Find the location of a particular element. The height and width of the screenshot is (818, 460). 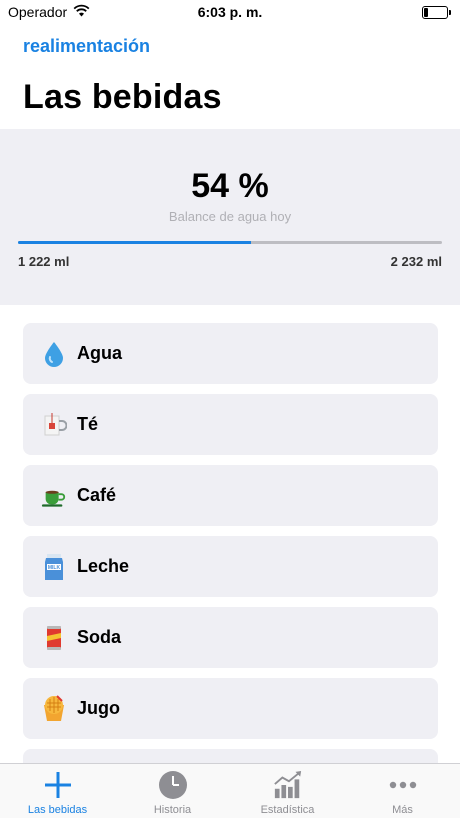

tab-label: Estadística is located at coordinates (287, 810).